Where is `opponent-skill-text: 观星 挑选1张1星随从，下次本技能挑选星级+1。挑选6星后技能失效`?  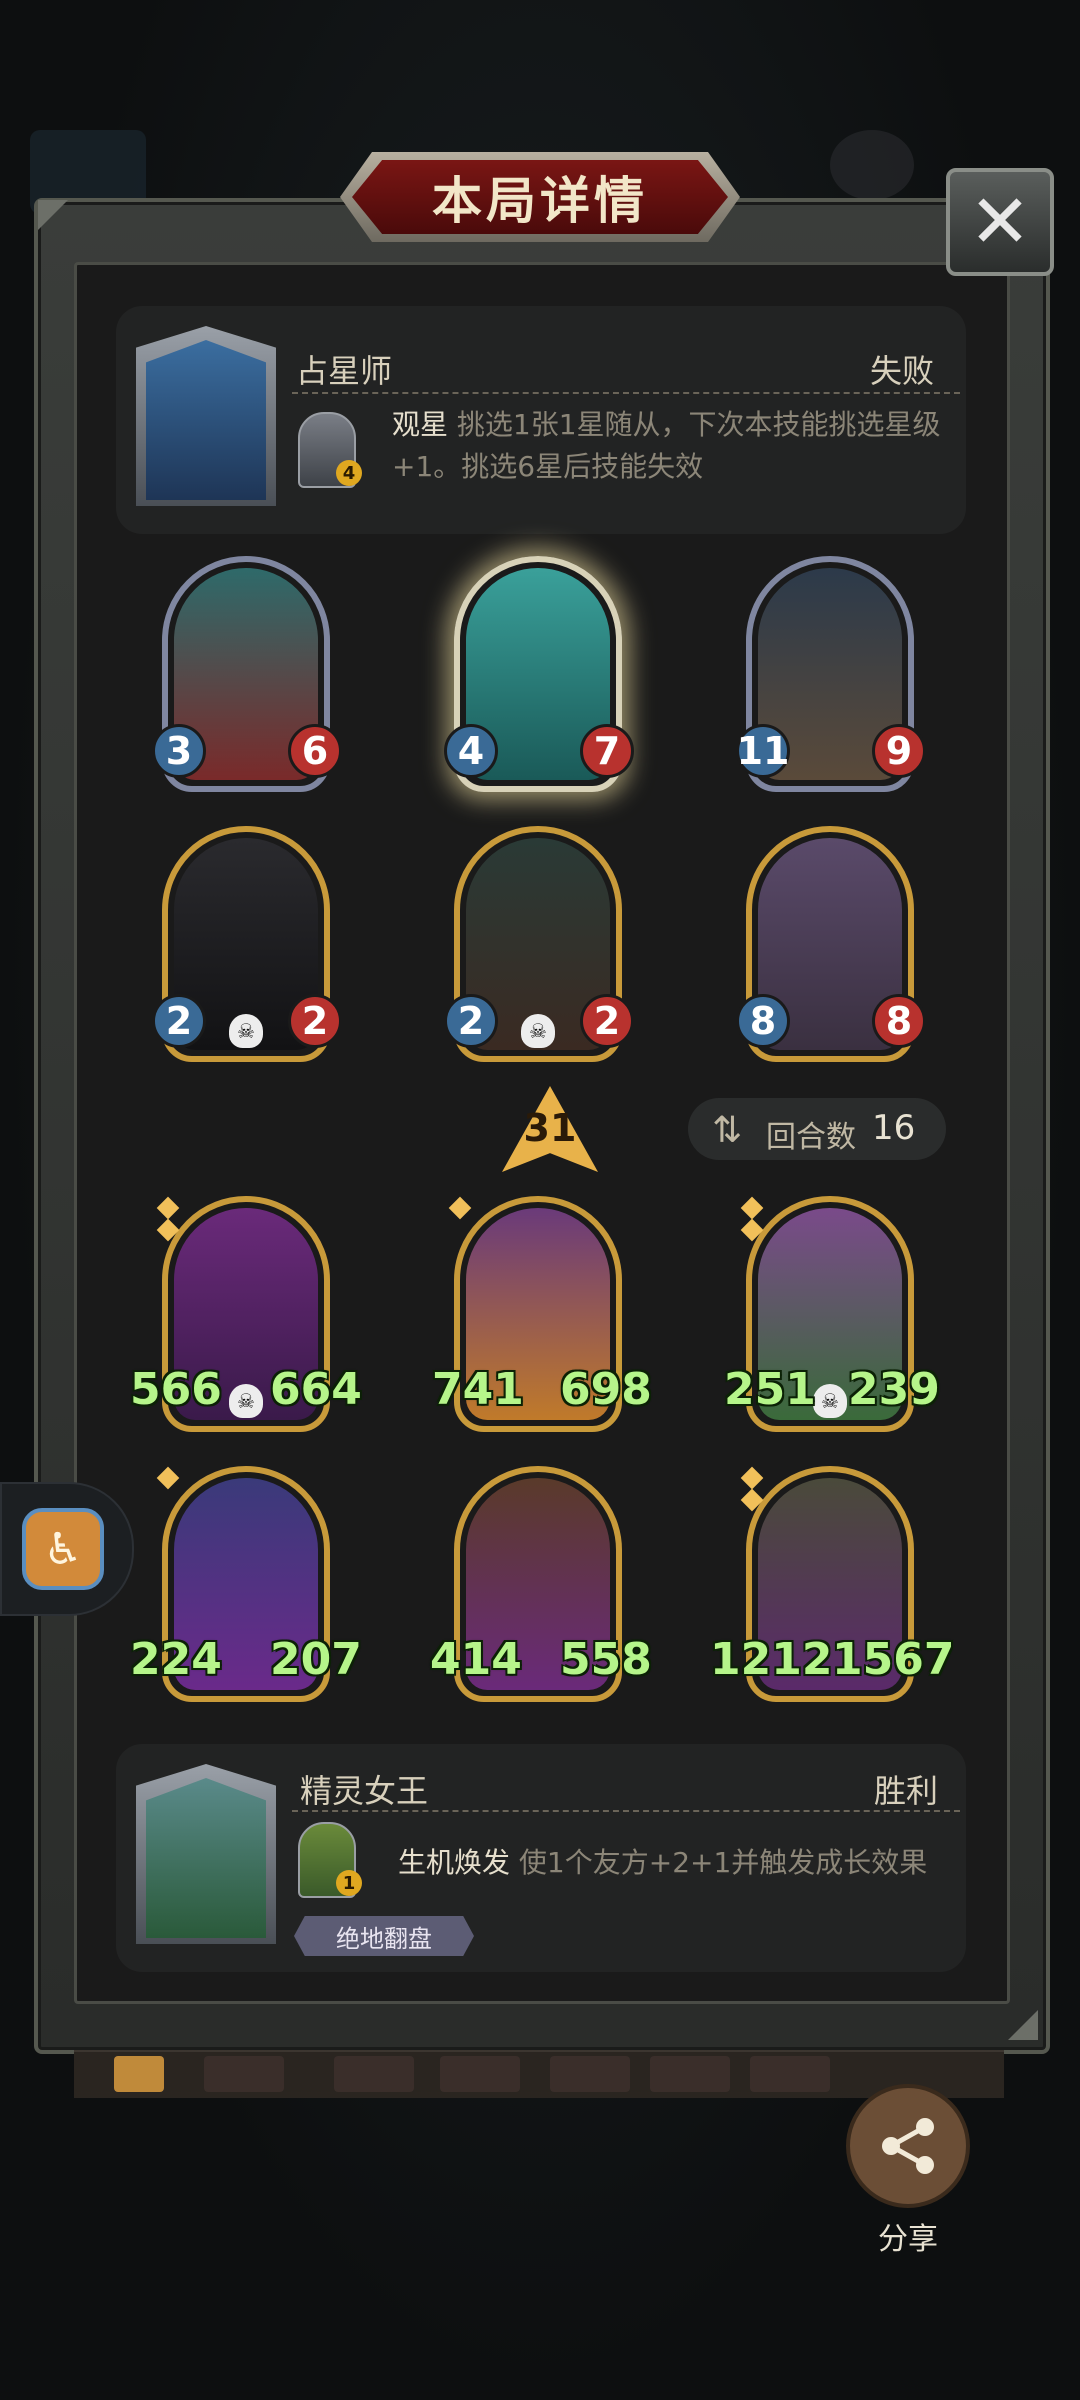
opponent-skill-text: 观星 挑选1张1星随从，下次本技能挑选星级+1。挑选6星后技能失效 is located at coordinates (672, 446).